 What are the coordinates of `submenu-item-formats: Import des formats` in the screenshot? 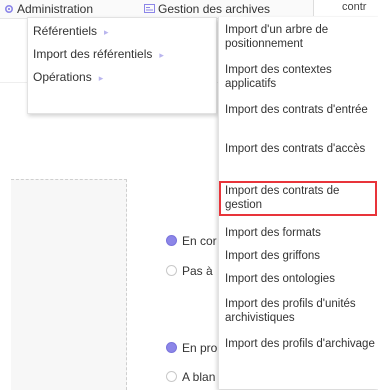 It's located at (298, 233).